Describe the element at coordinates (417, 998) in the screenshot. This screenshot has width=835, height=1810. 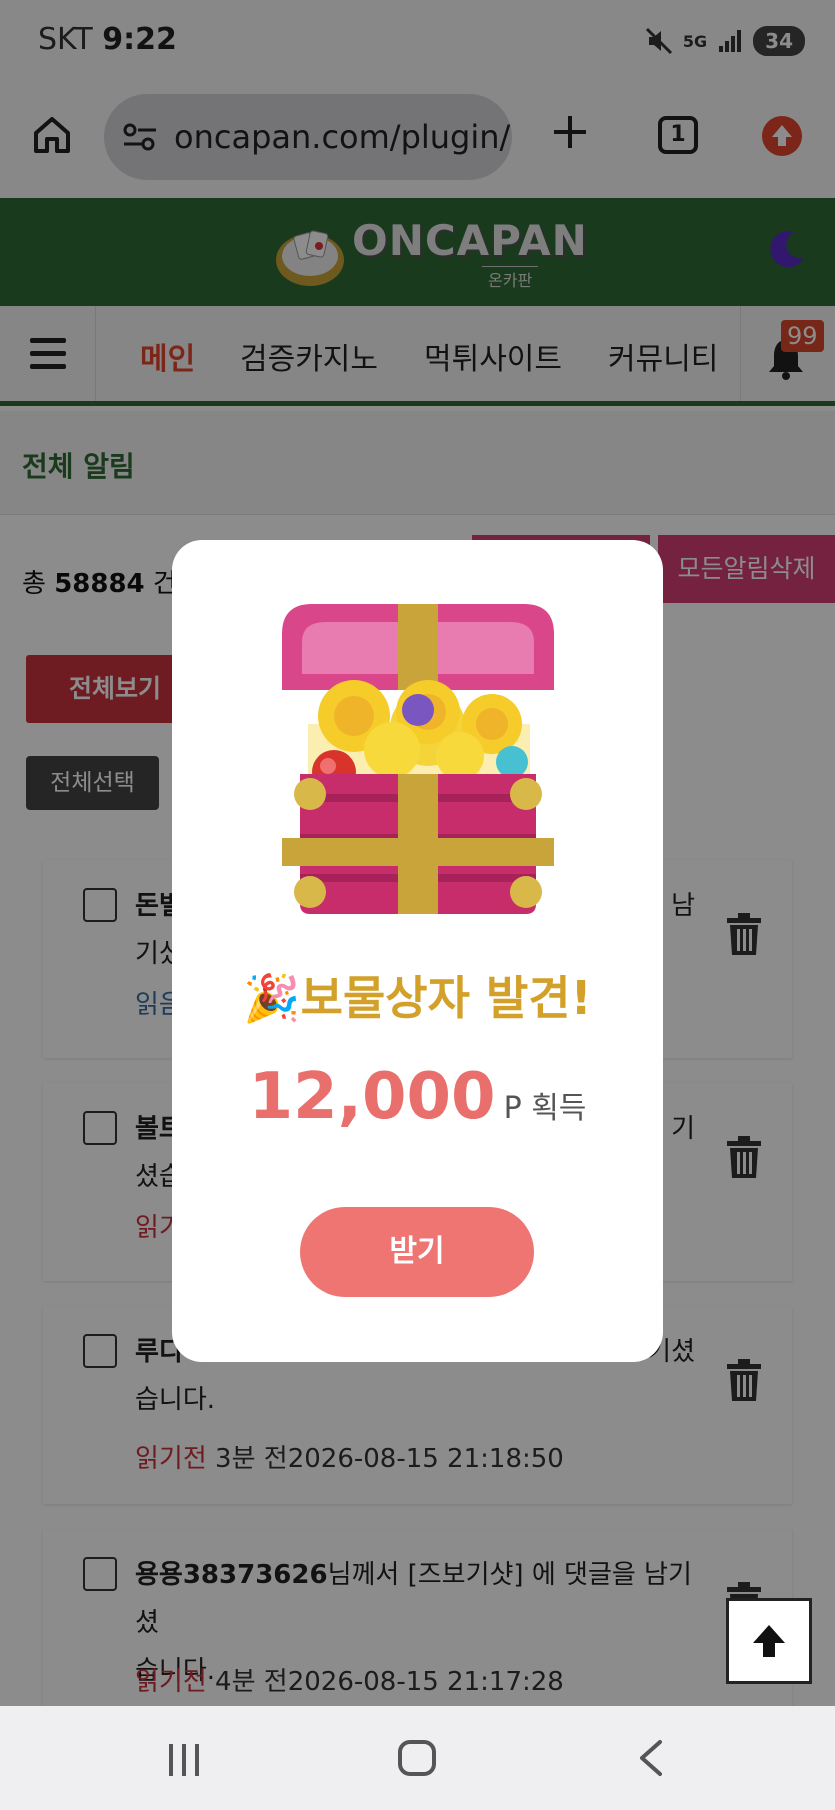
I see `modal-title: 🎉보물상자 발견!` at that location.